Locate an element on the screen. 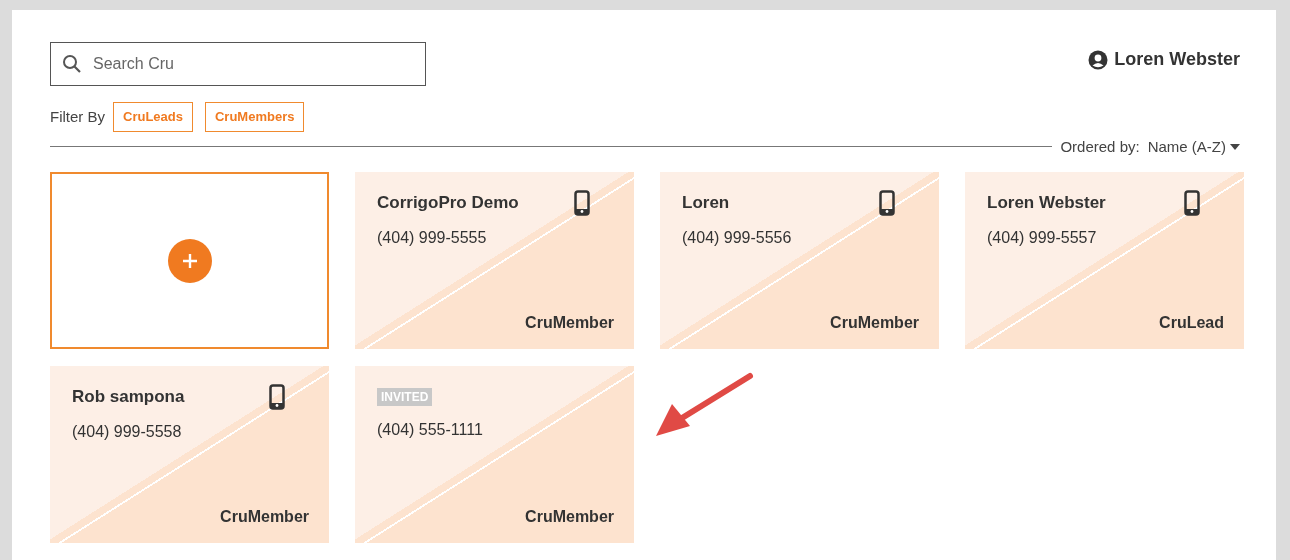 Image resolution: width=1290 pixels, height=560 pixels. add-card is located at coordinates (189, 260).